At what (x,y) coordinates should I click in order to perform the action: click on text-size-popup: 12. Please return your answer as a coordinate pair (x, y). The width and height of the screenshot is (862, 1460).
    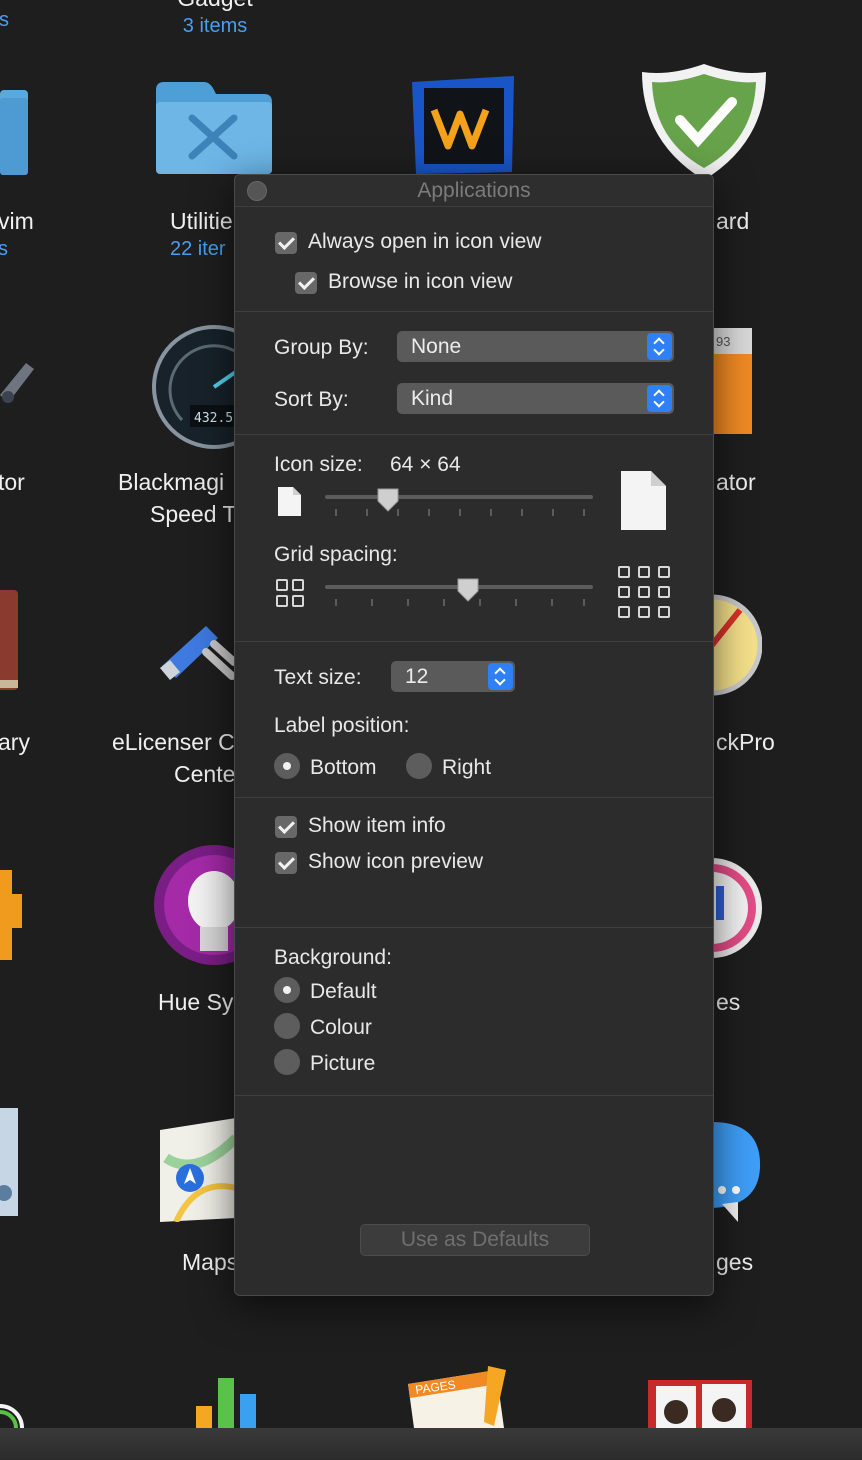
    Looking at the image, I should click on (453, 676).